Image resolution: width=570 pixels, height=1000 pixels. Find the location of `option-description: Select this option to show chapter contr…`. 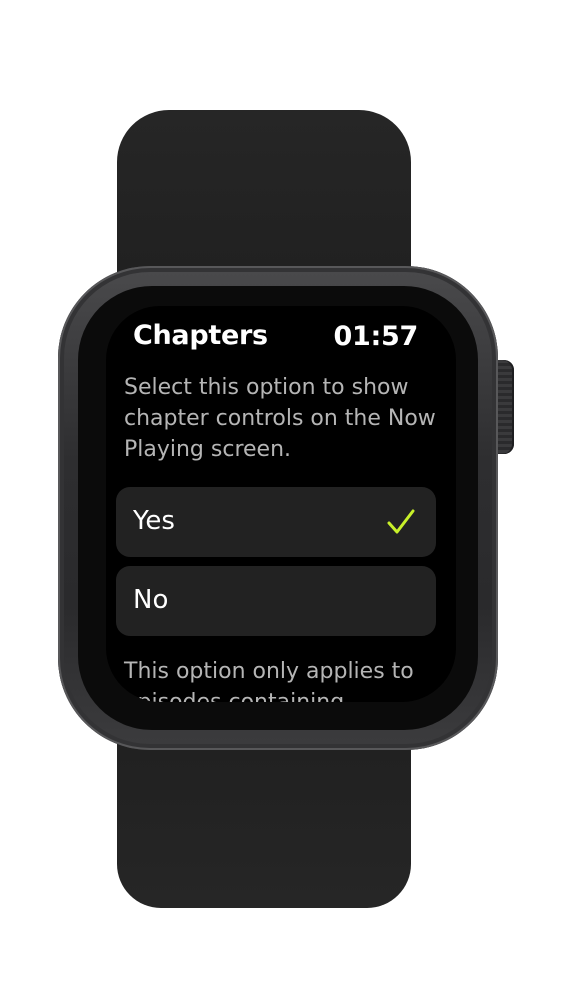

option-description: Select this option to show chapter contr… is located at coordinates (280, 418).